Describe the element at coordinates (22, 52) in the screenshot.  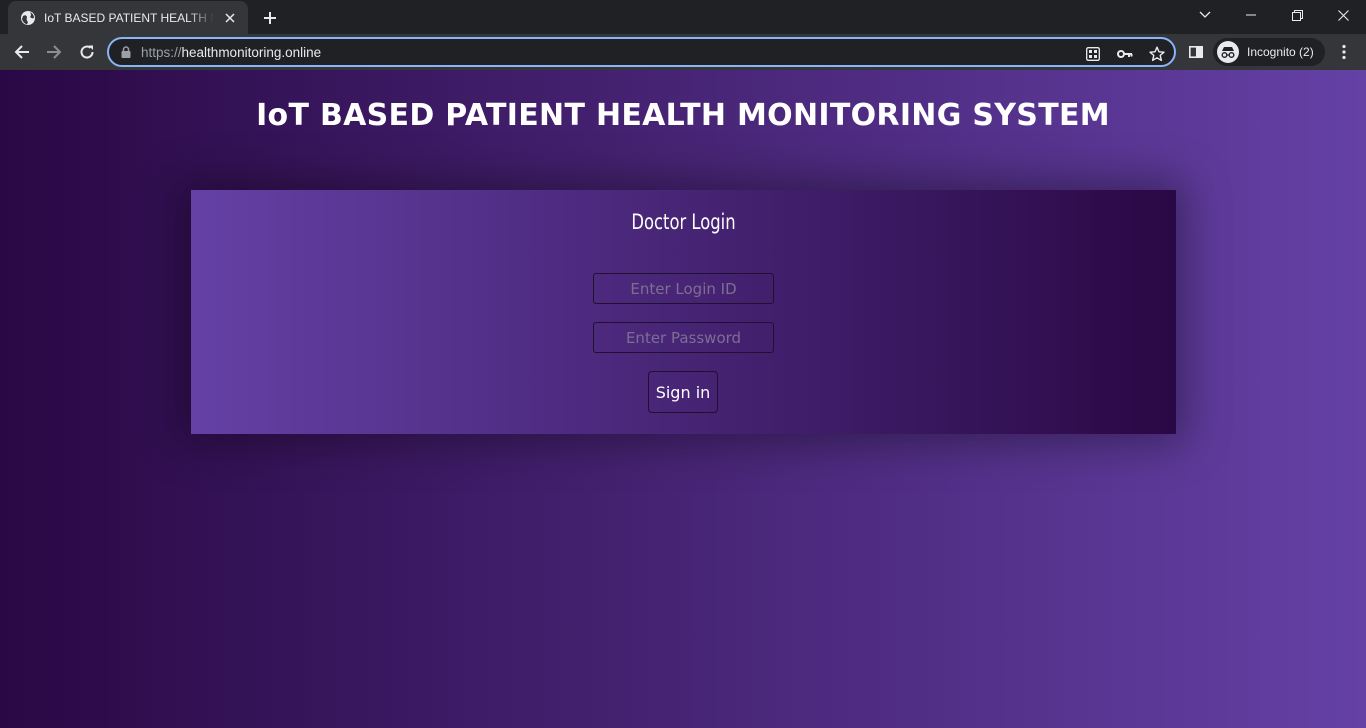
I see `back-arrow-icon` at that location.